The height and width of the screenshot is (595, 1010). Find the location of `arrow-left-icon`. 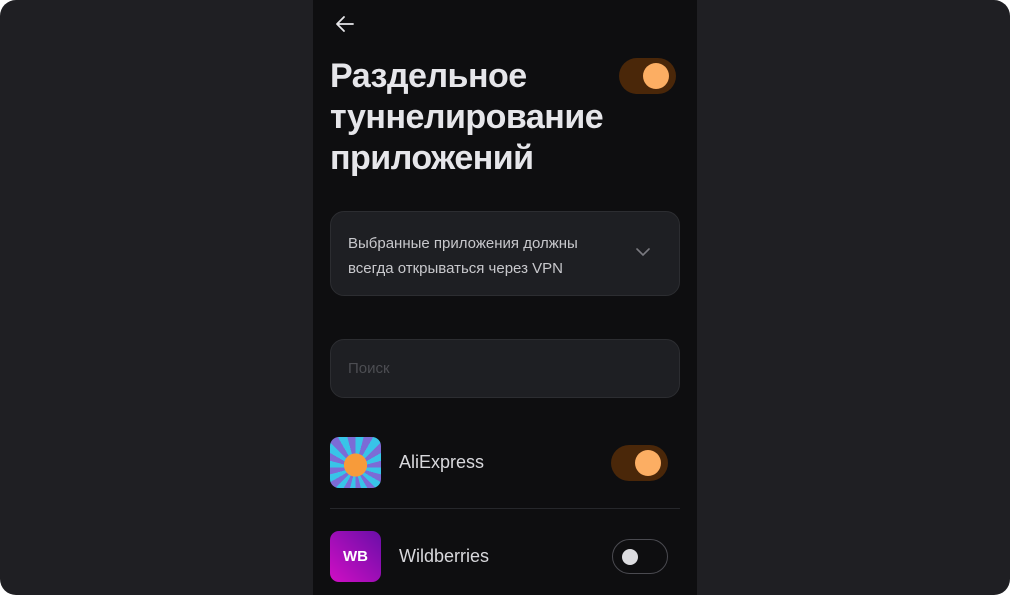

arrow-left-icon is located at coordinates (345, 24).